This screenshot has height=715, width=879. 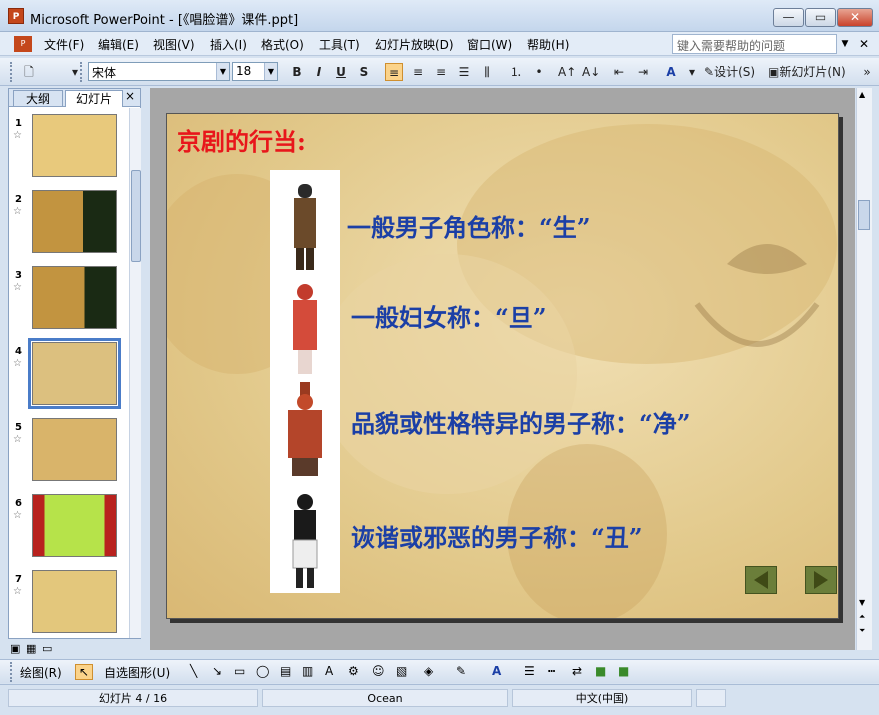 I want to click on maximize-button: ▭, so click(x=820, y=17).